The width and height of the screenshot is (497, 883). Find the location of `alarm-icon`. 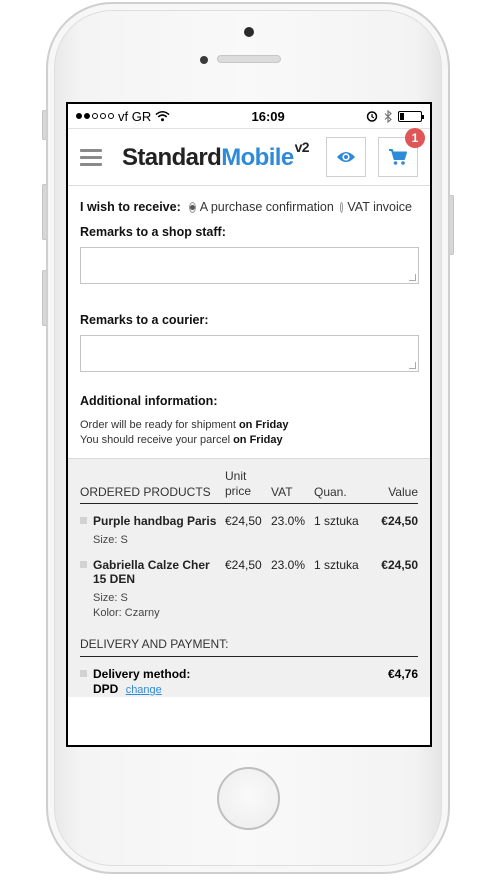

alarm-icon is located at coordinates (372, 116).